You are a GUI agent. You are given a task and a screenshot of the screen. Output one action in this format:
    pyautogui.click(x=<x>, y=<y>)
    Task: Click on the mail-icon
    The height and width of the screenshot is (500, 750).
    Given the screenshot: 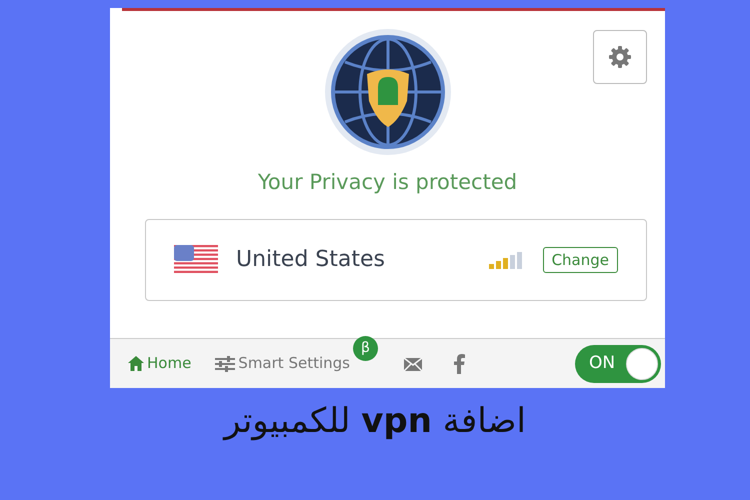 What is the action you would take?
    pyautogui.click(x=413, y=364)
    